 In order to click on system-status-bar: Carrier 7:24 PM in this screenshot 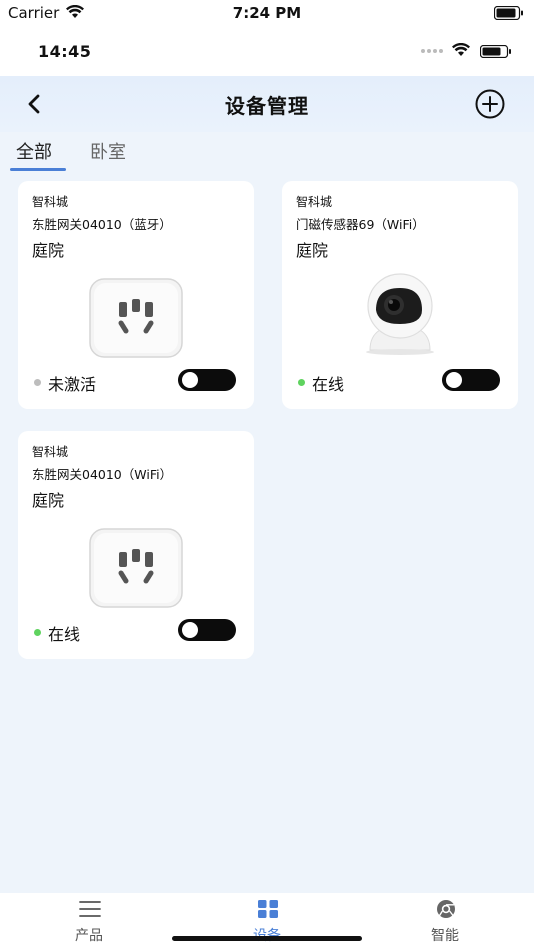, I will do `click(267, 14)`.